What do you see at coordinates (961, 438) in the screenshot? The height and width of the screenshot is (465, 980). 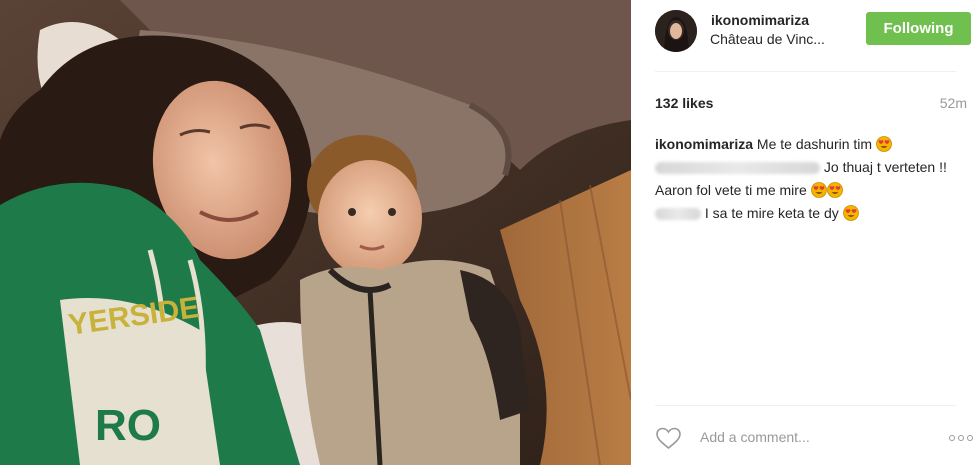 I see `more-options-icon` at bounding box center [961, 438].